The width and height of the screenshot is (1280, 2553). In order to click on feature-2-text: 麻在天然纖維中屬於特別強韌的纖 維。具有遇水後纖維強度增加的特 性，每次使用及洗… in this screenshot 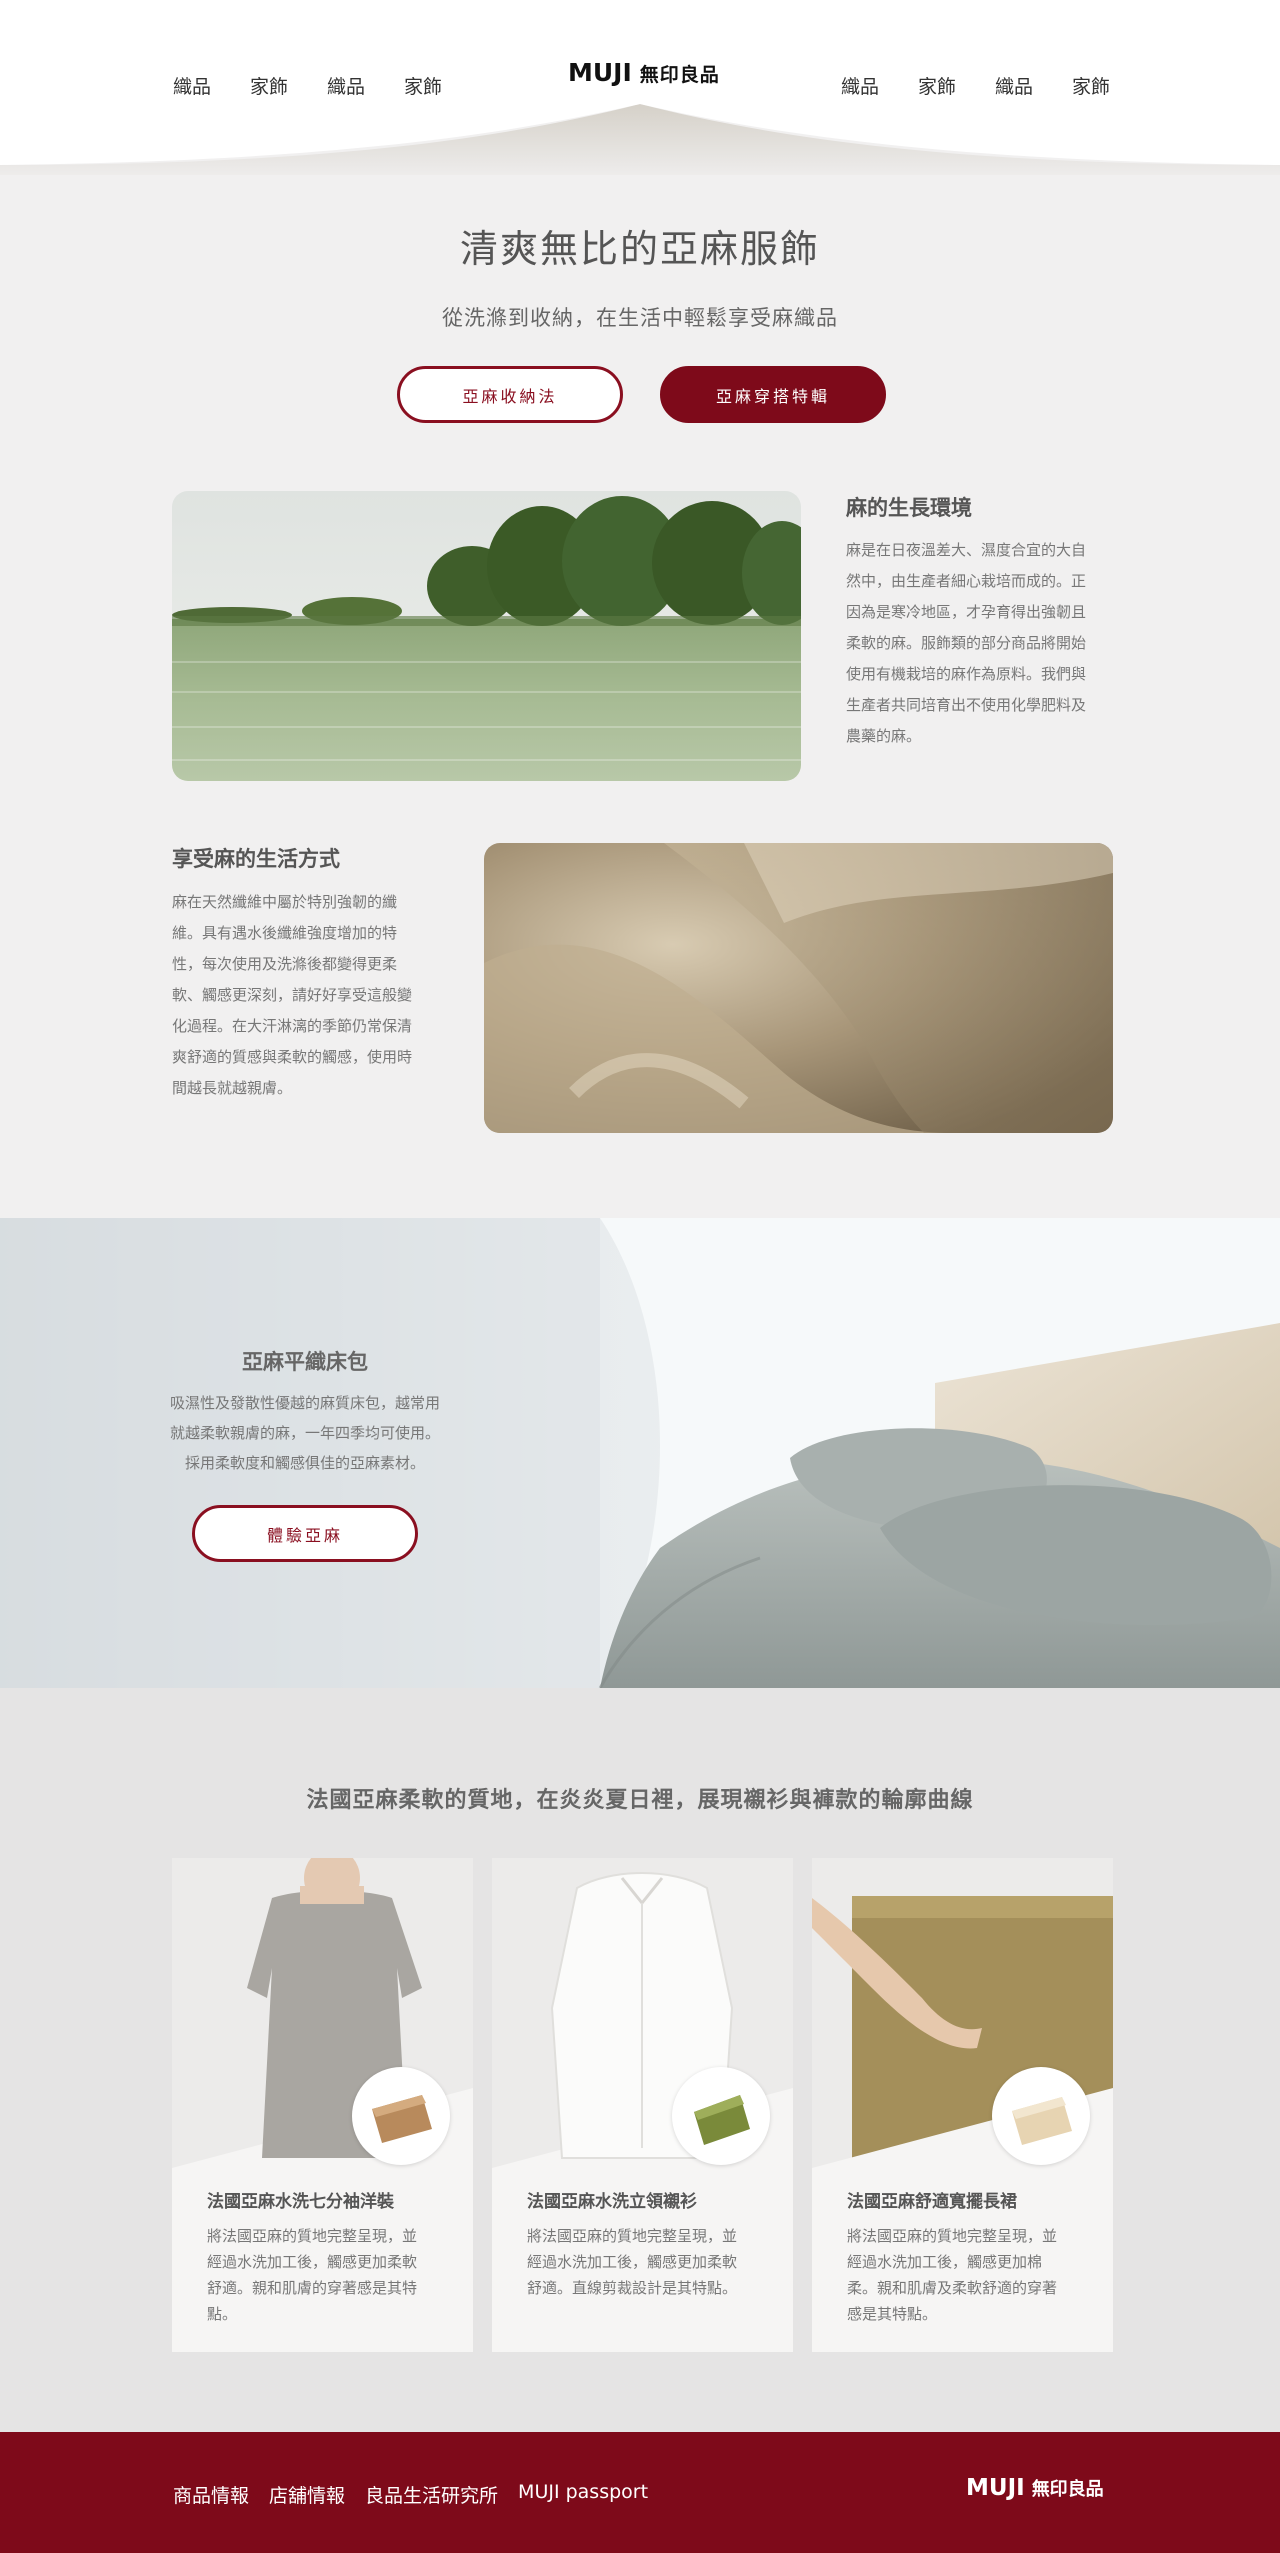, I will do `click(307, 995)`.